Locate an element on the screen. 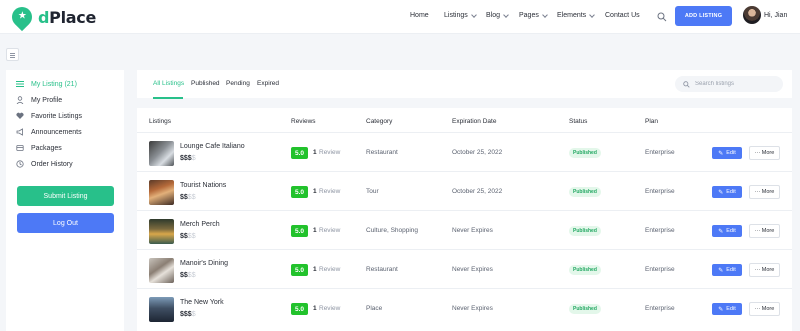 The image size is (800, 331). sidebar-toggle-button is located at coordinates (12, 54).